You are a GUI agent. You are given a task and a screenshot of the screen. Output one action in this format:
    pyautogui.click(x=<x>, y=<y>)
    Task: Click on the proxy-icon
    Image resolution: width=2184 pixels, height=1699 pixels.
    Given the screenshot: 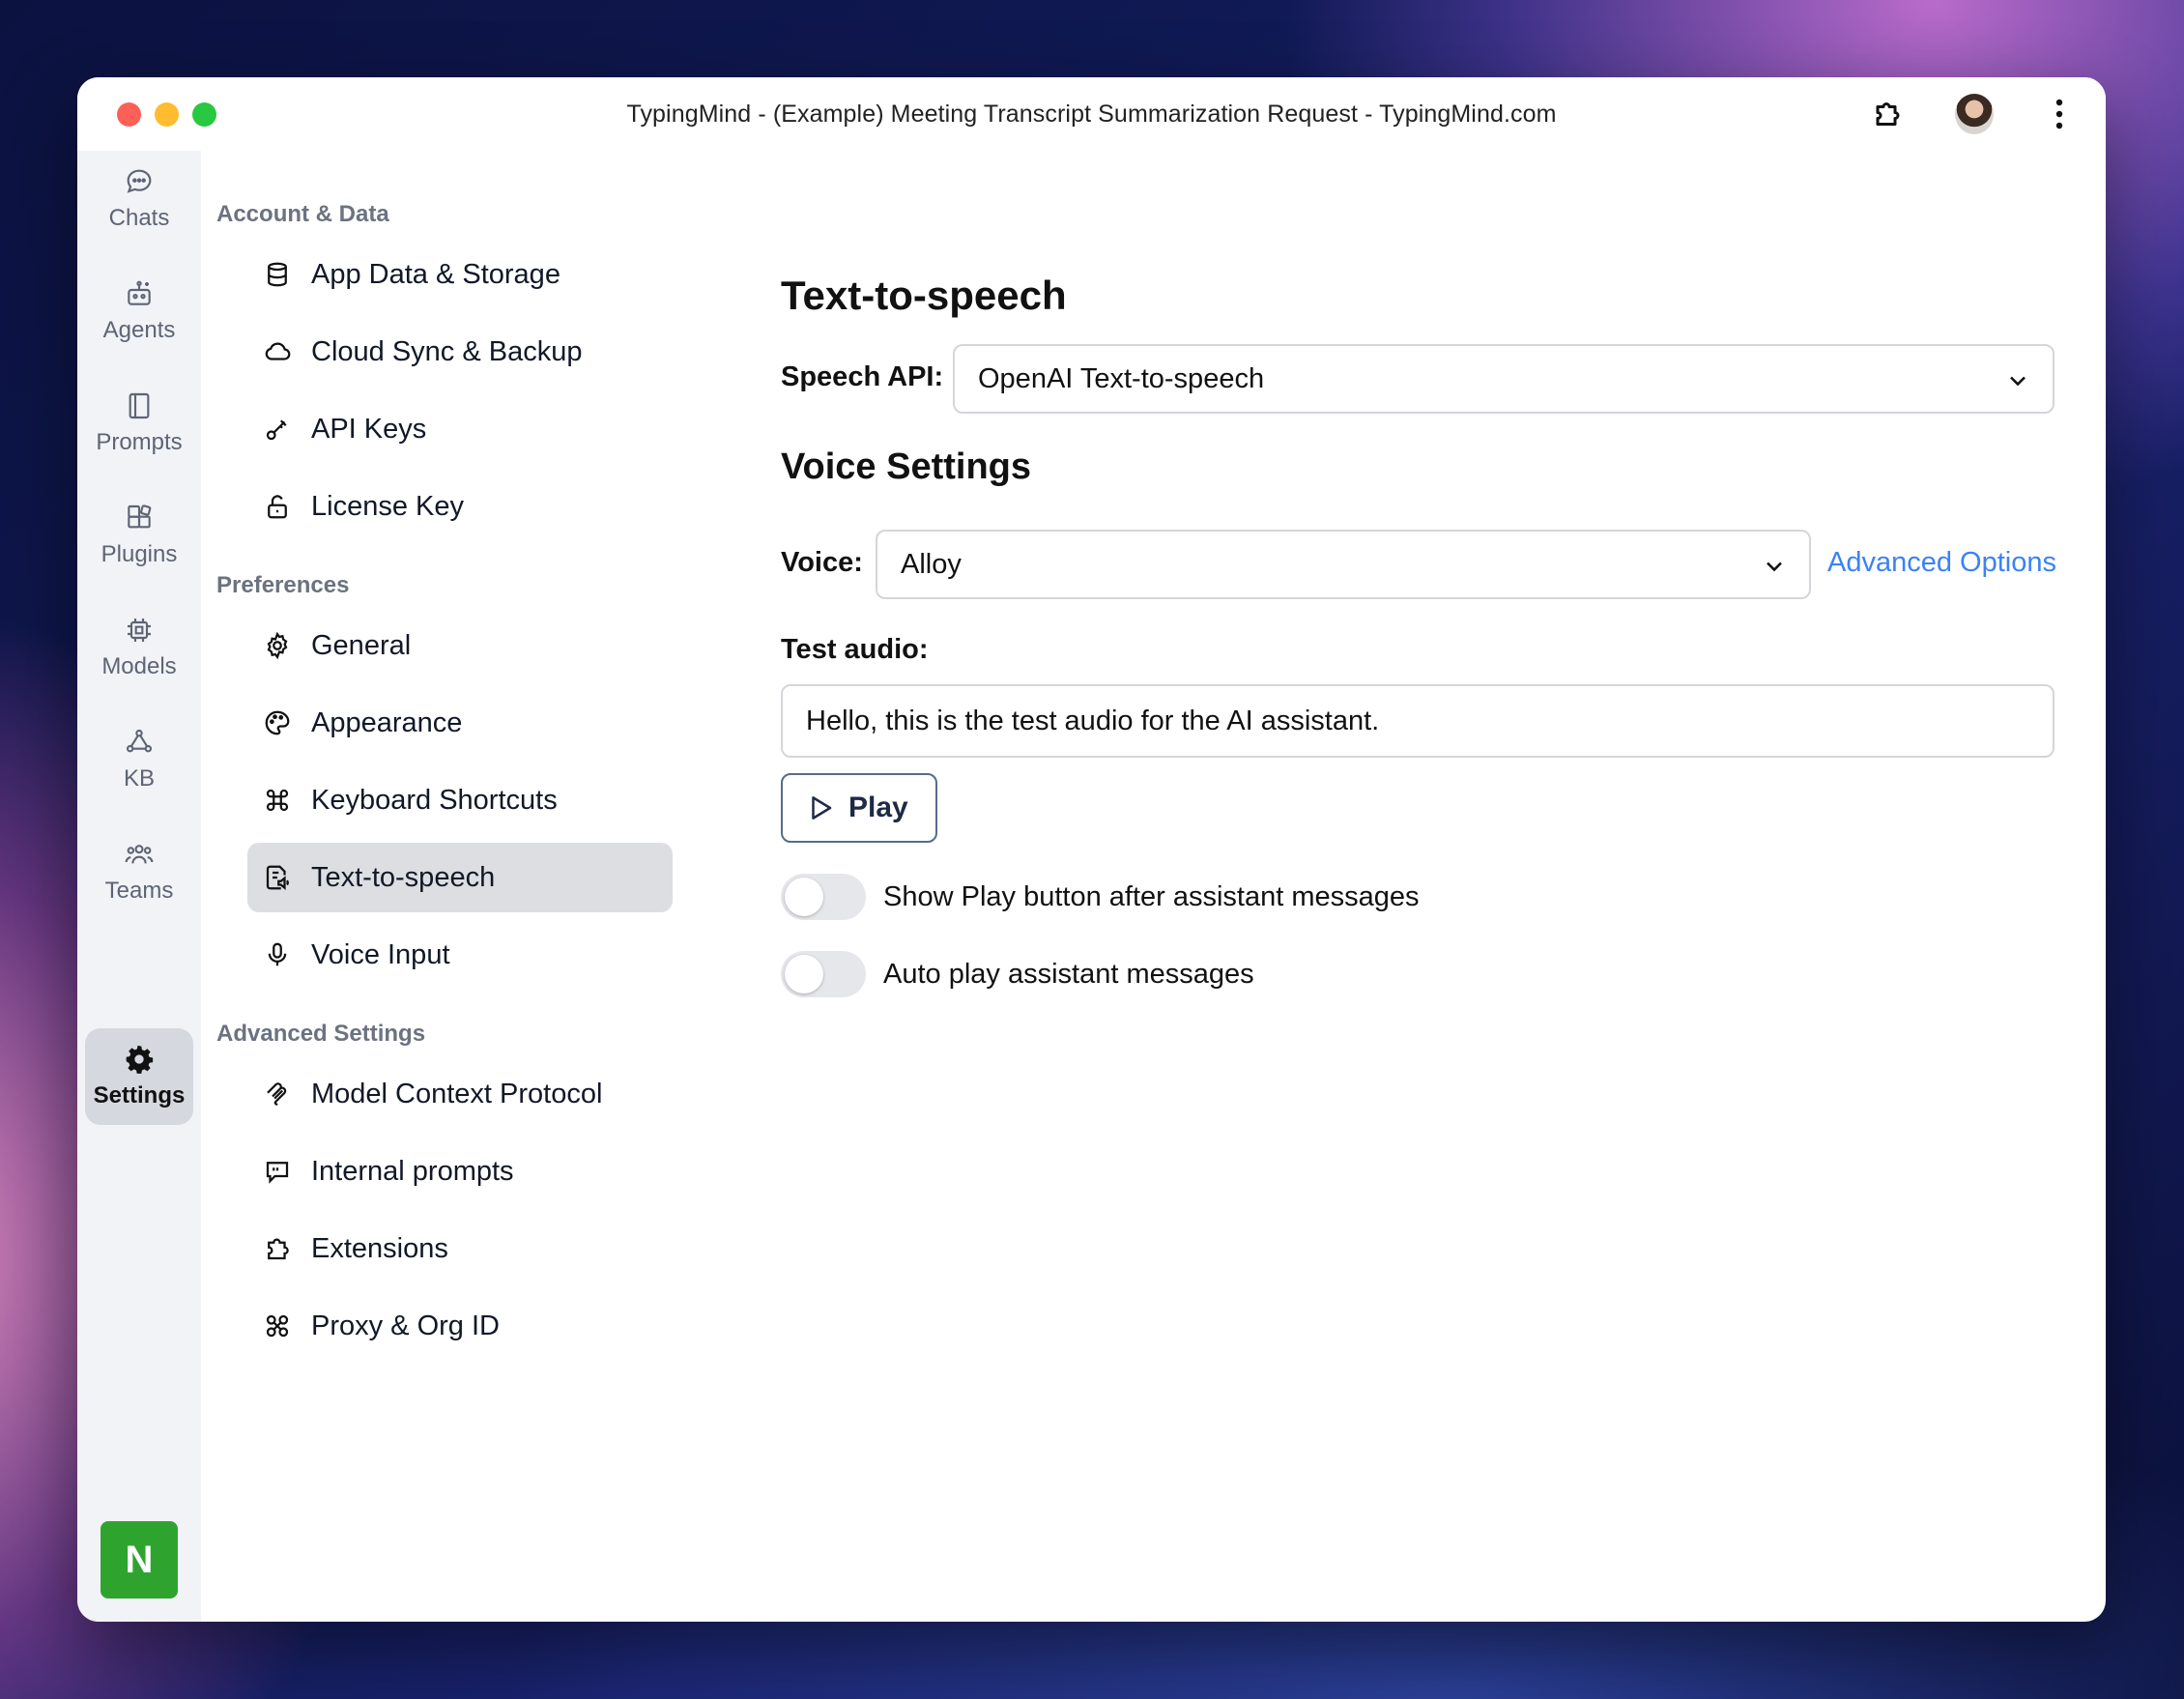 What is the action you would take?
    pyautogui.click(x=278, y=1326)
    